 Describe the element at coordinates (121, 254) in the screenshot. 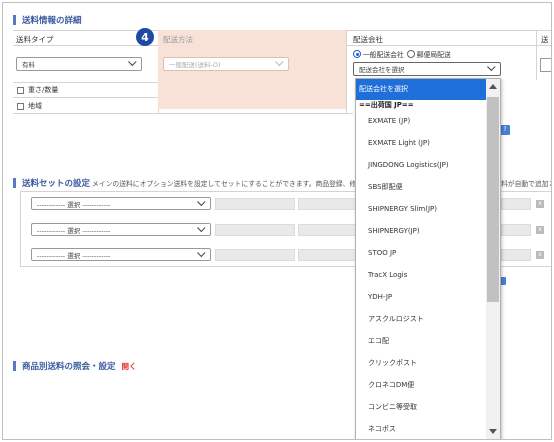

I see `set-row-select-3: ------------ 選択 ------------` at that location.